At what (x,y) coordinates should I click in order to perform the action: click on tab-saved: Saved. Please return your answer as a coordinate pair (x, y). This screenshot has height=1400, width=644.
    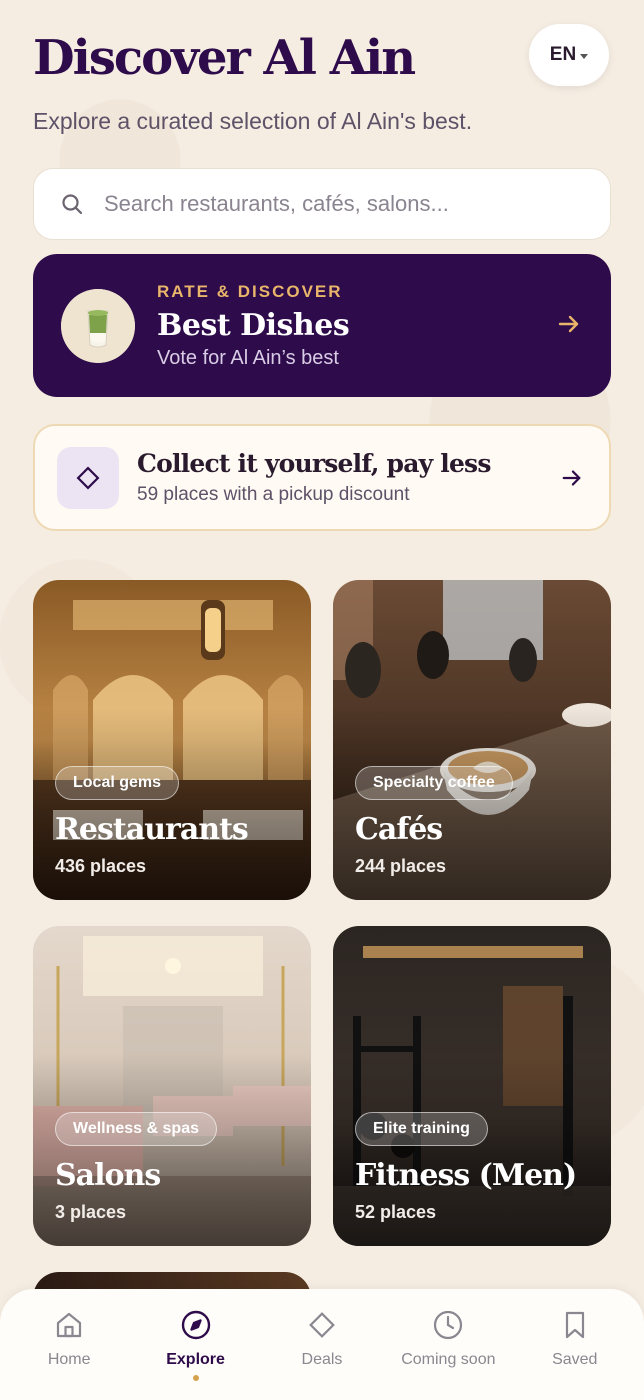
    Looking at the image, I should click on (575, 1354).